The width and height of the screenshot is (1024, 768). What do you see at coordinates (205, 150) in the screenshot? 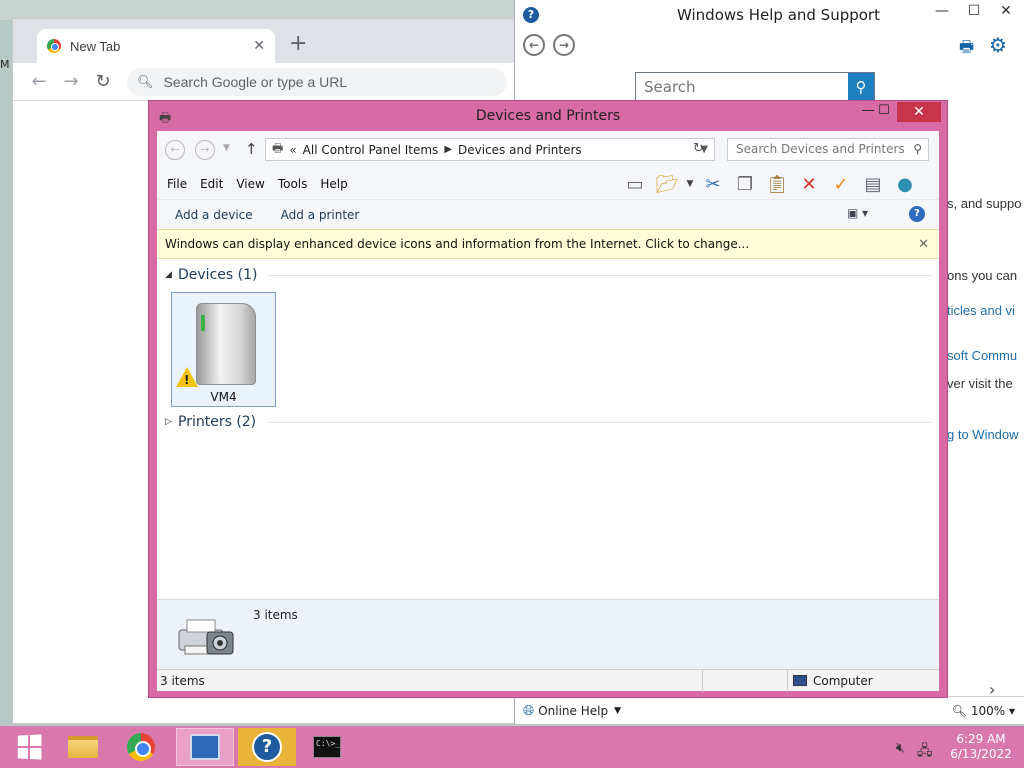
I see `forward-icon: →` at bounding box center [205, 150].